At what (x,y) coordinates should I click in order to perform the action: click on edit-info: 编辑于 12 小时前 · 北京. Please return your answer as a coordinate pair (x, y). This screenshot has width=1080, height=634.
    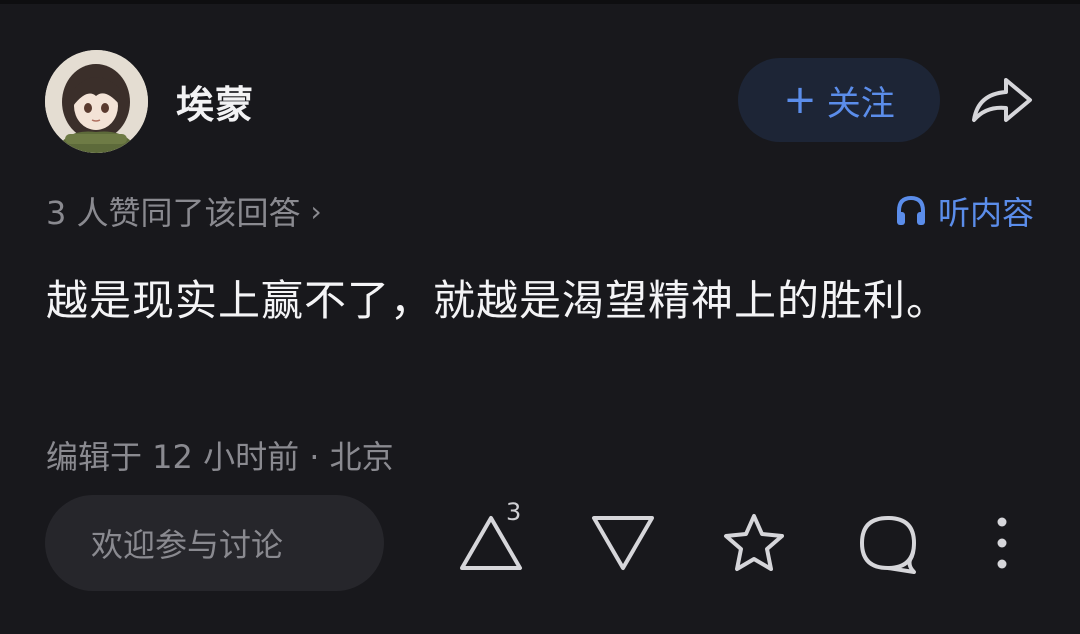
    Looking at the image, I should click on (220, 457).